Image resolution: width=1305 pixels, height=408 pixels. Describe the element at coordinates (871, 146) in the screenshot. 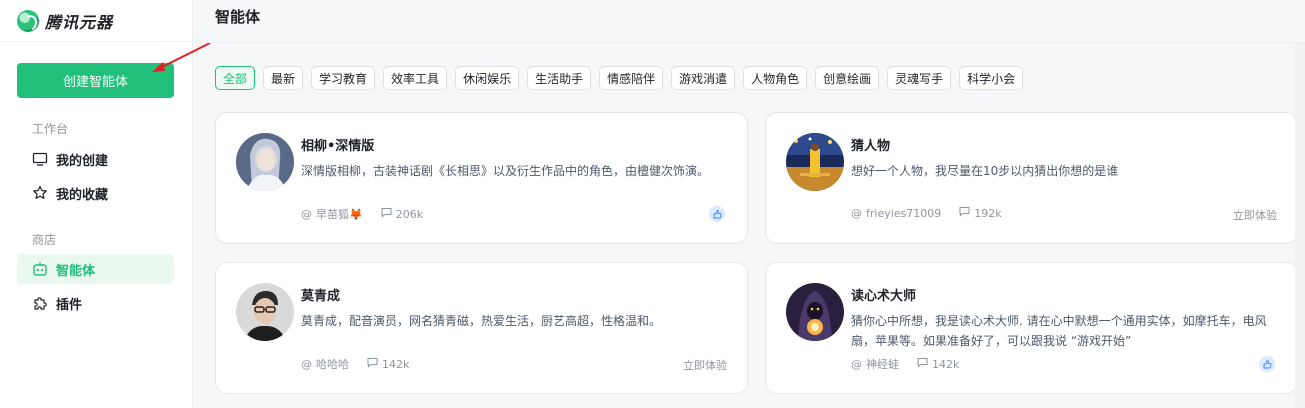

I see `agent-name: 猜人物` at that location.